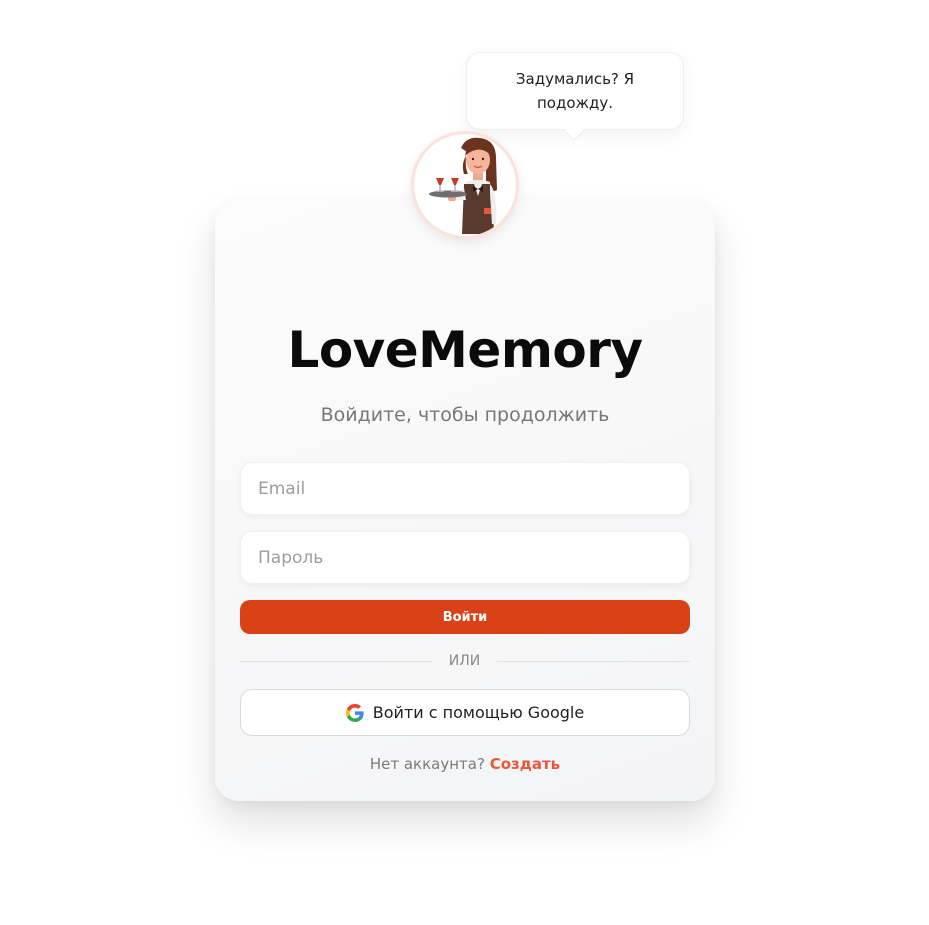 The height and width of the screenshot is (925, 929). What do you see at coordinates (478, 712) in the screenshot?
I see `google-login-label: Войти с помощью Google` at bounding box center [478, 712].